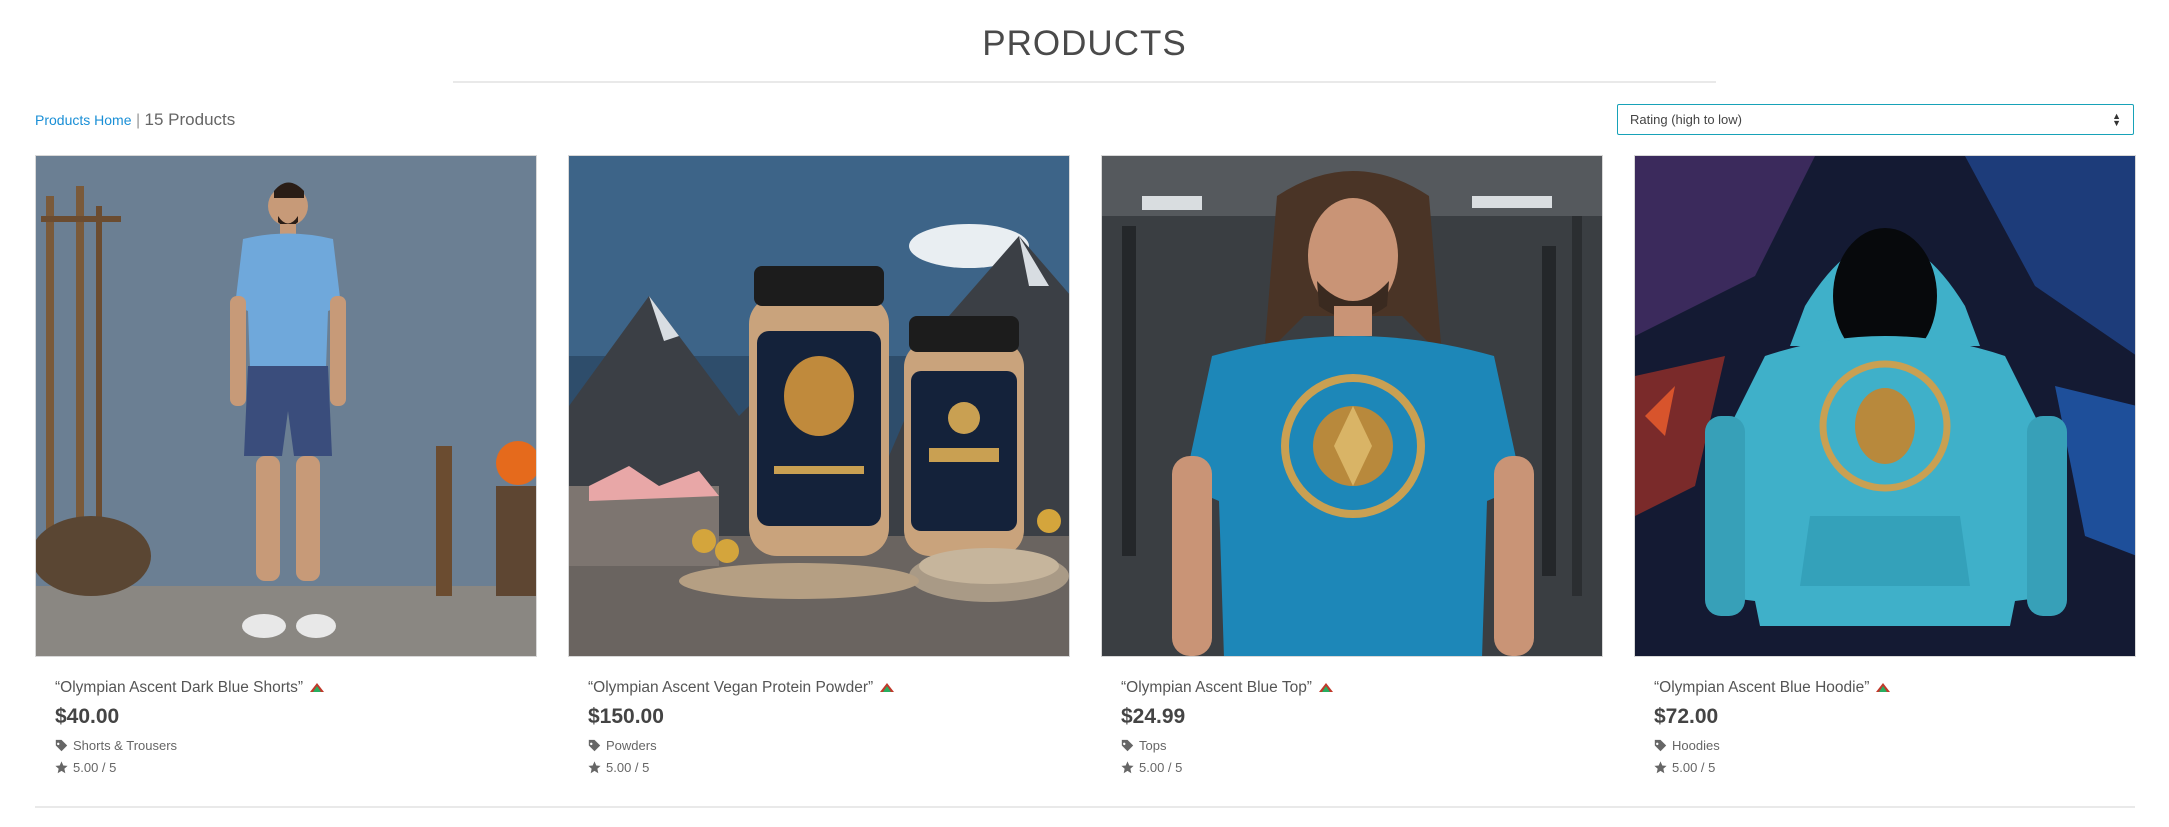  What do you see at coordinates (1885, 406) in the screenshot?
I see `product-image-blue-hoodie` at bounding box center [1885, 406].